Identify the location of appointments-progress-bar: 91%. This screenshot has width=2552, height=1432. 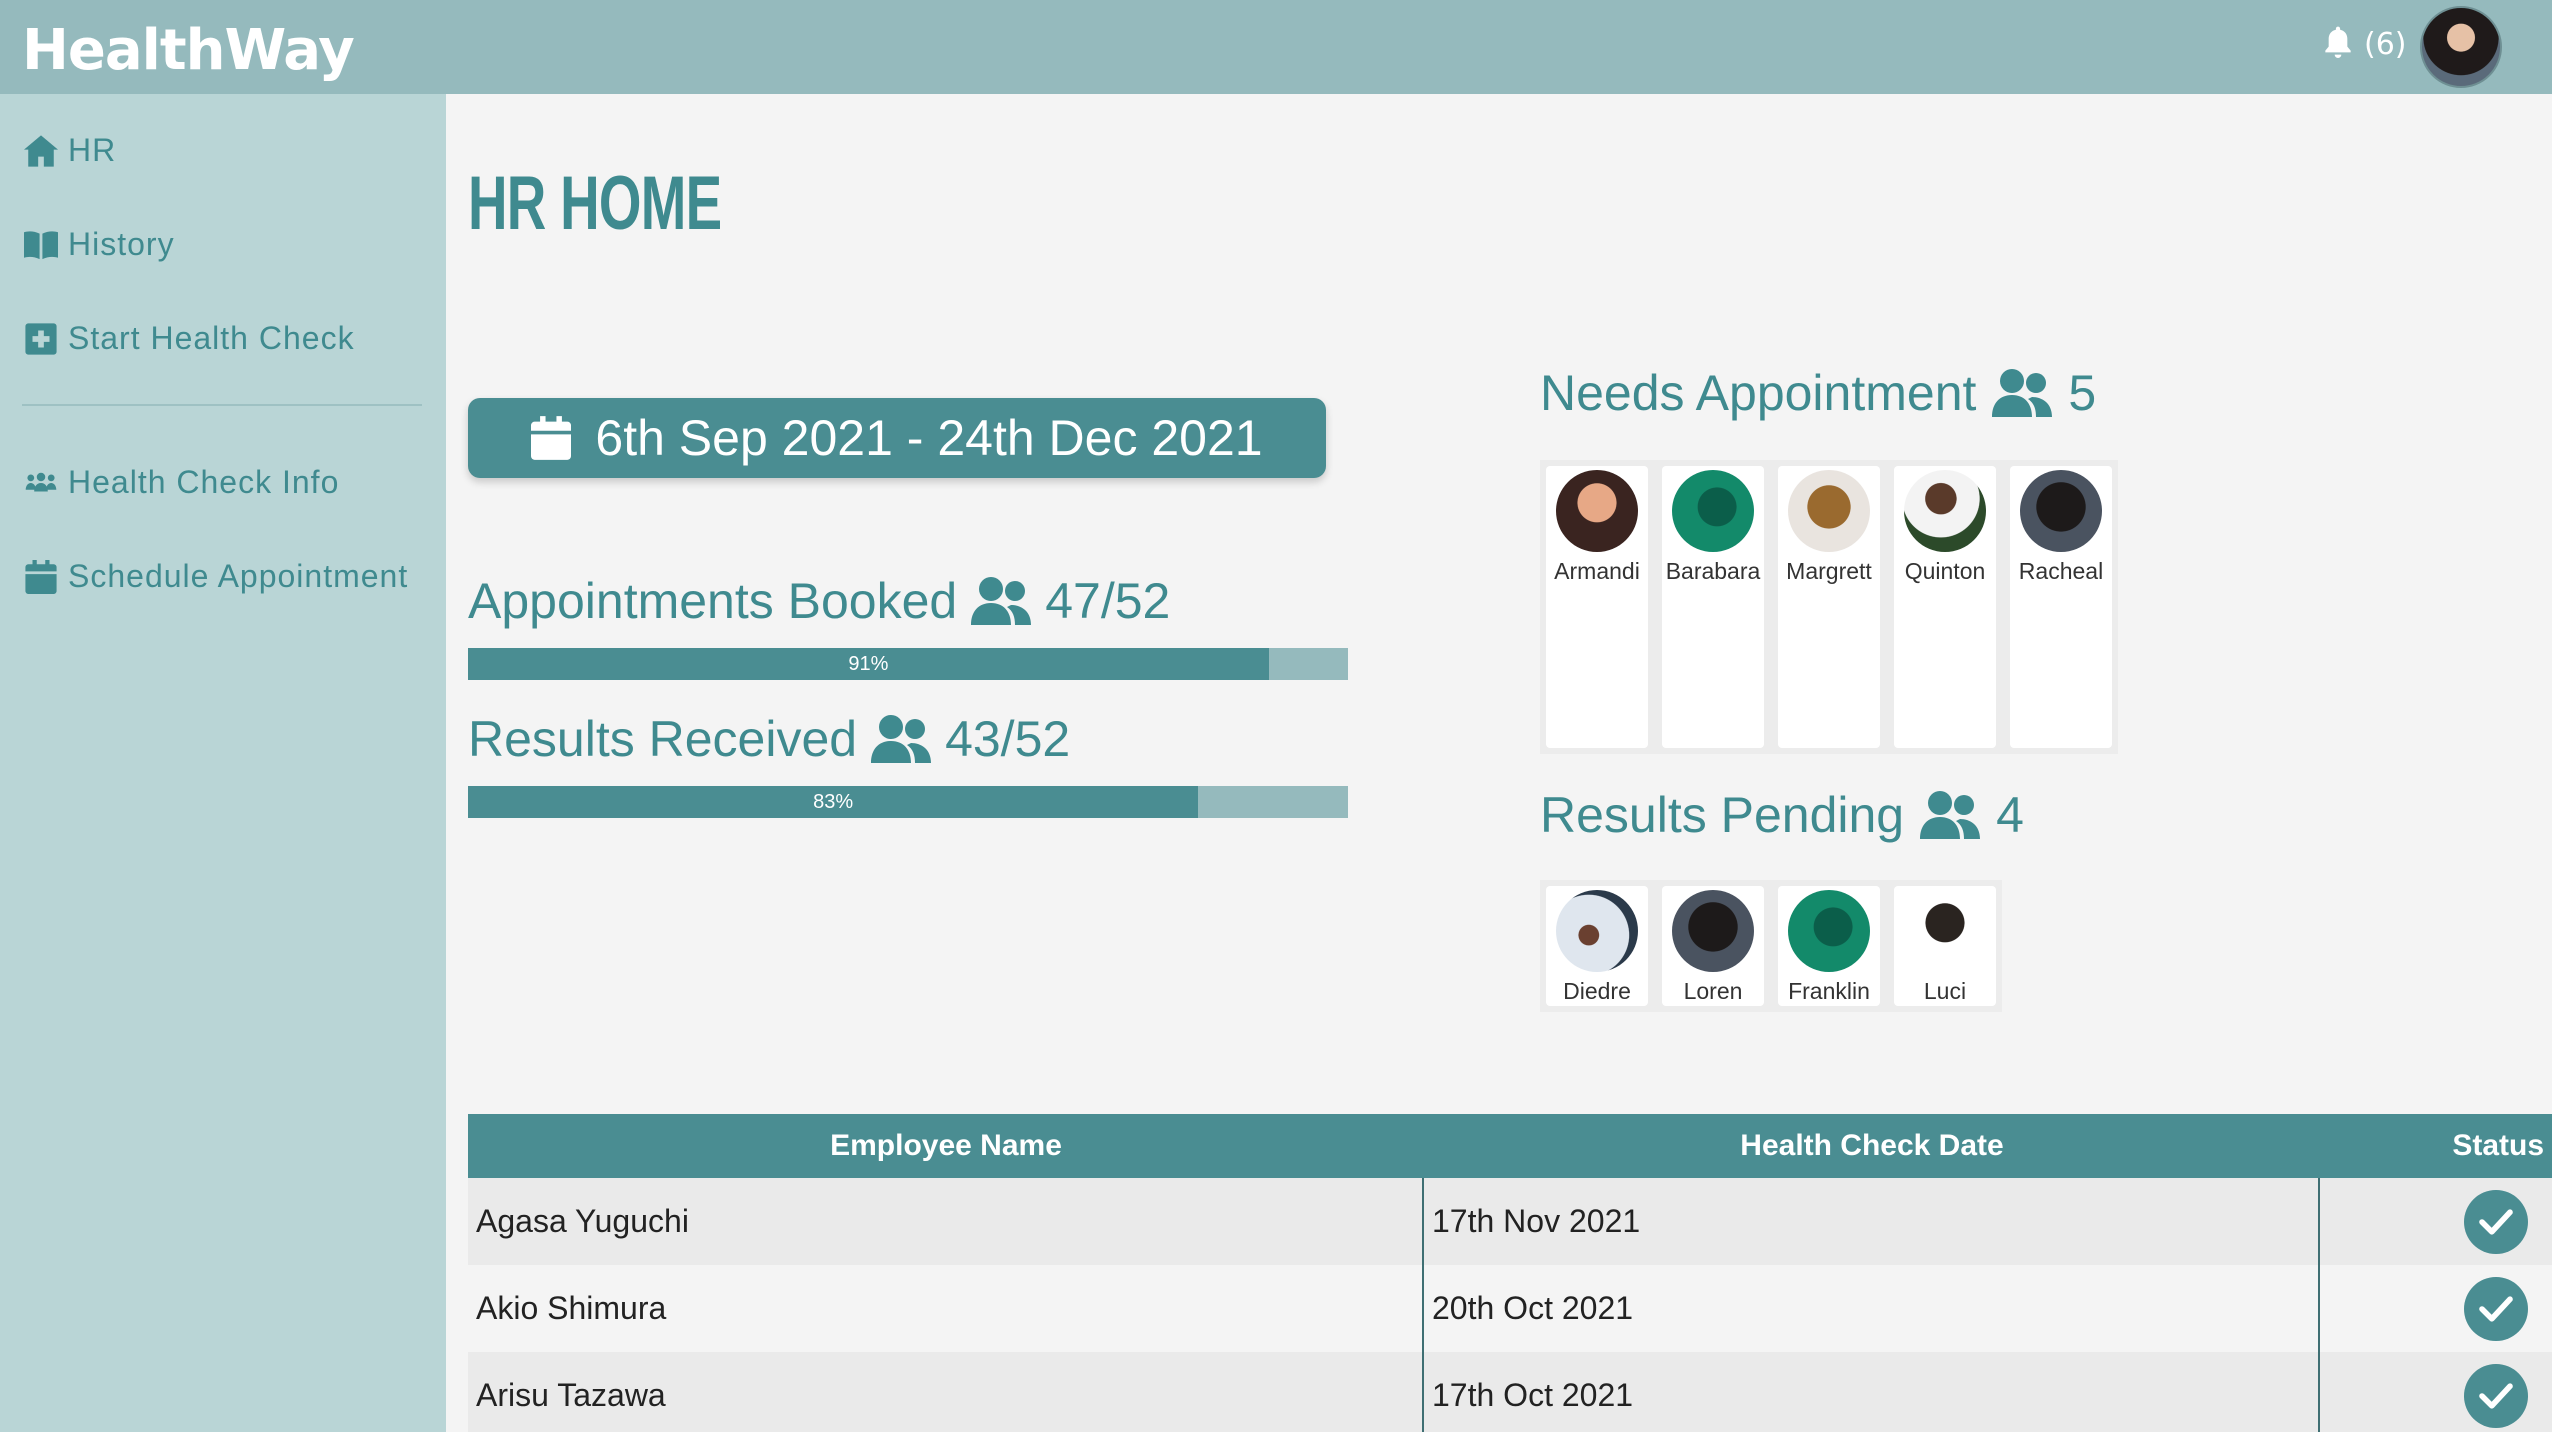
(908, 664).